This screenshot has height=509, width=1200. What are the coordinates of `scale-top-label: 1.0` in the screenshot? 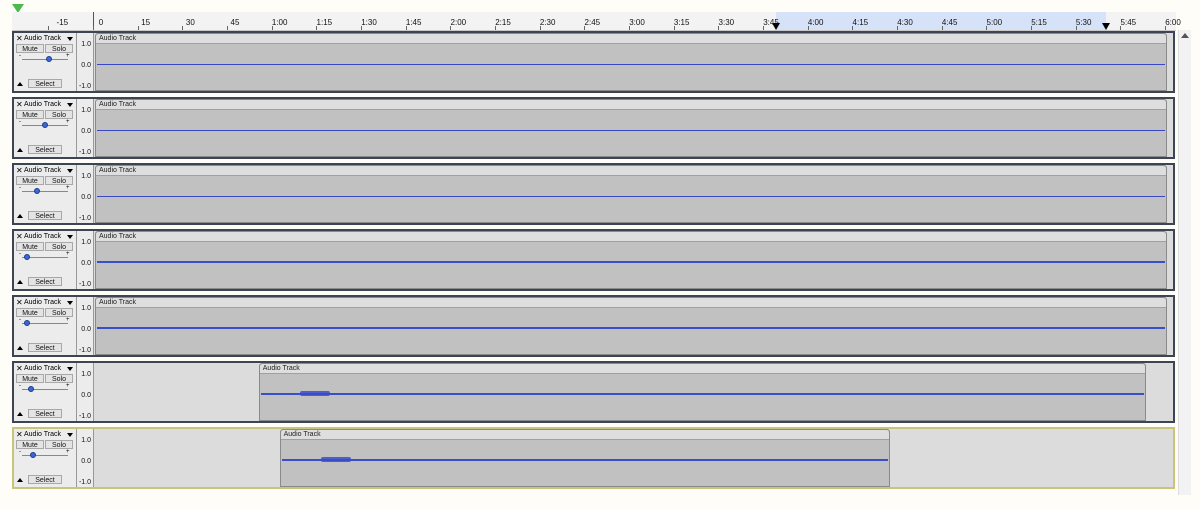 It's located at (86, 44).